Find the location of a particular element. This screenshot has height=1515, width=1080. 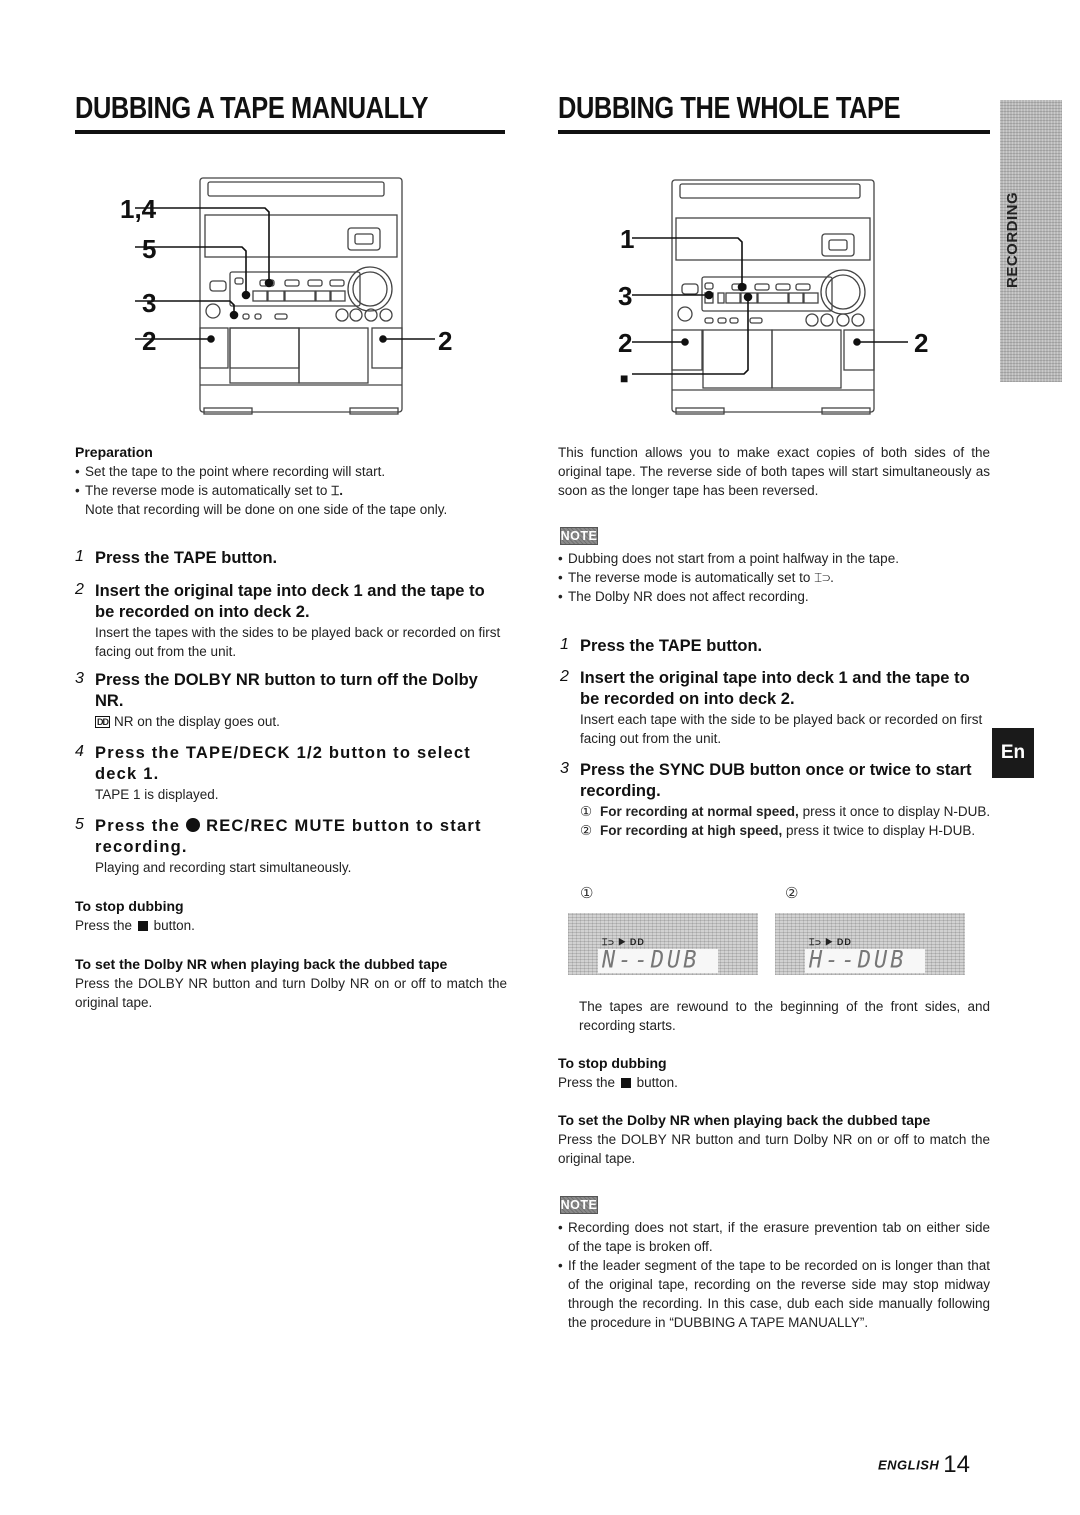

left-stop-dubbing: To stop dubbing Press the button. is located at coordinates (291, 916).